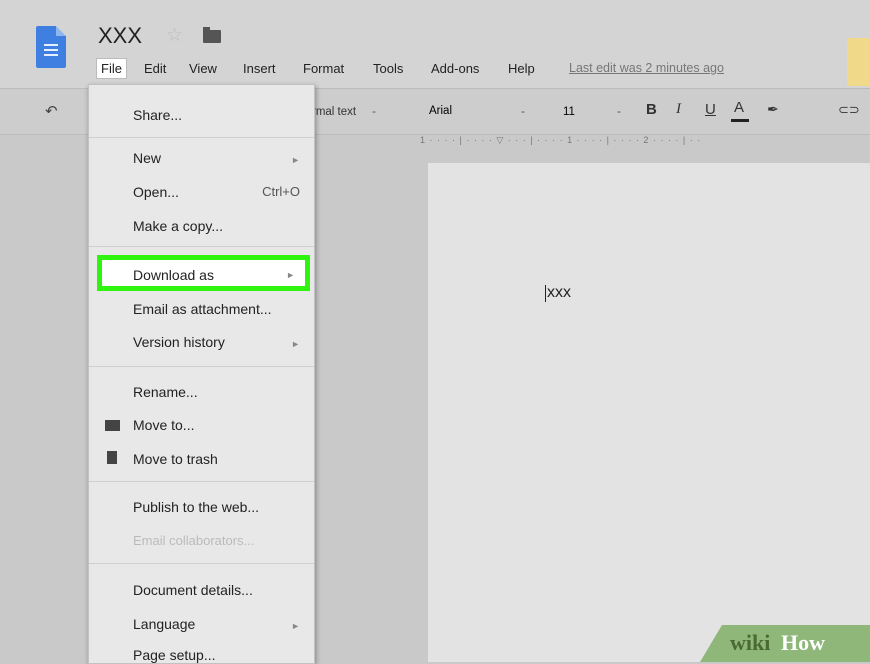  I want to click on font-size-dropdown: 11, so click(569, 112).